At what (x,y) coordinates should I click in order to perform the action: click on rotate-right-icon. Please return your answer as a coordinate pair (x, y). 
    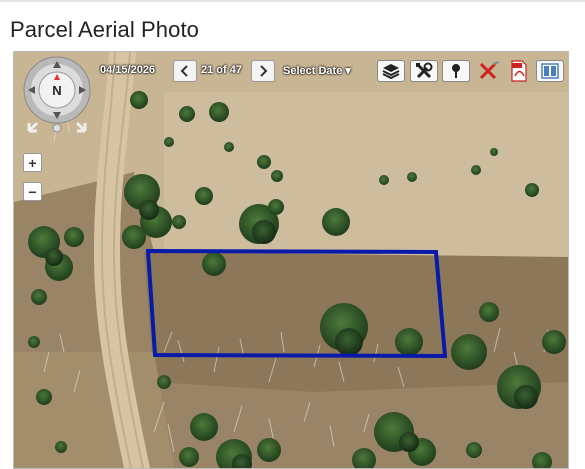
    Looking at the image, I should click on (81, 127).